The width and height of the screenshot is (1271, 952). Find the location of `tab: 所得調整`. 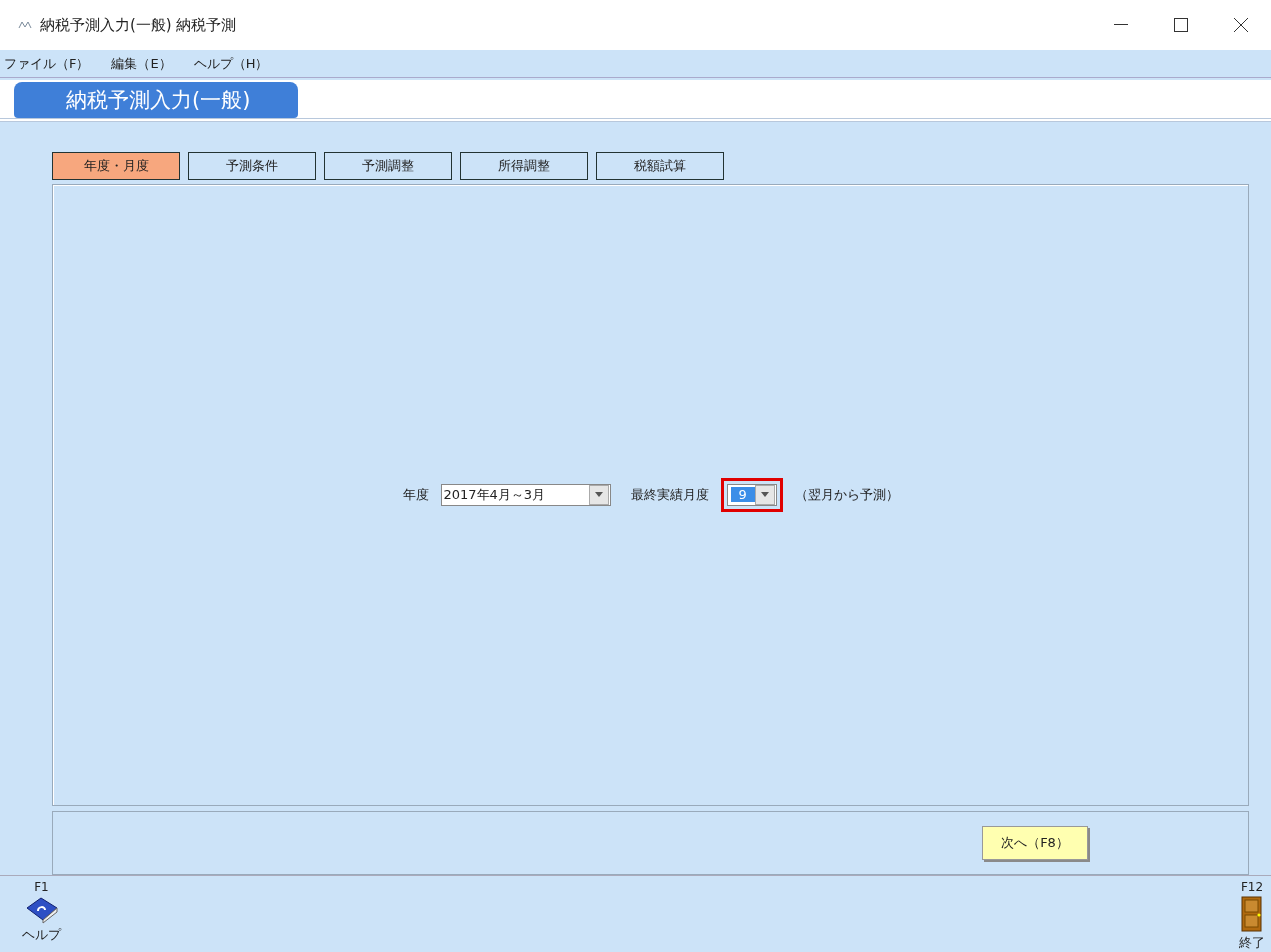

tab: 所得調整 is located at coordinates (524, 165).